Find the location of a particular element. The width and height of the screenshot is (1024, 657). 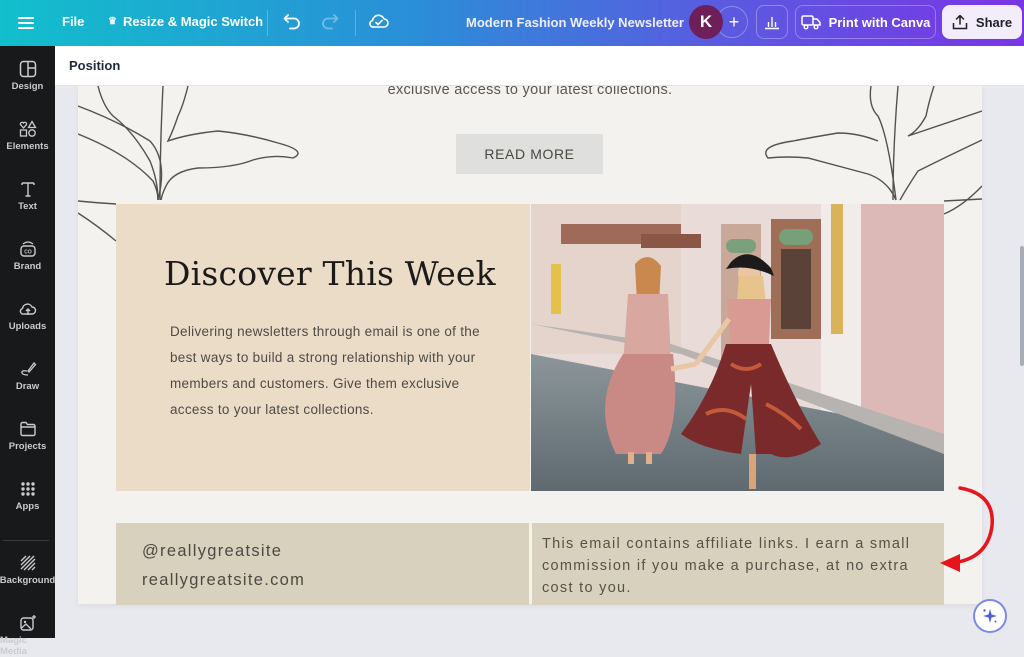

sidebar-item-draw: Draw is located at coordinates (27, 376).